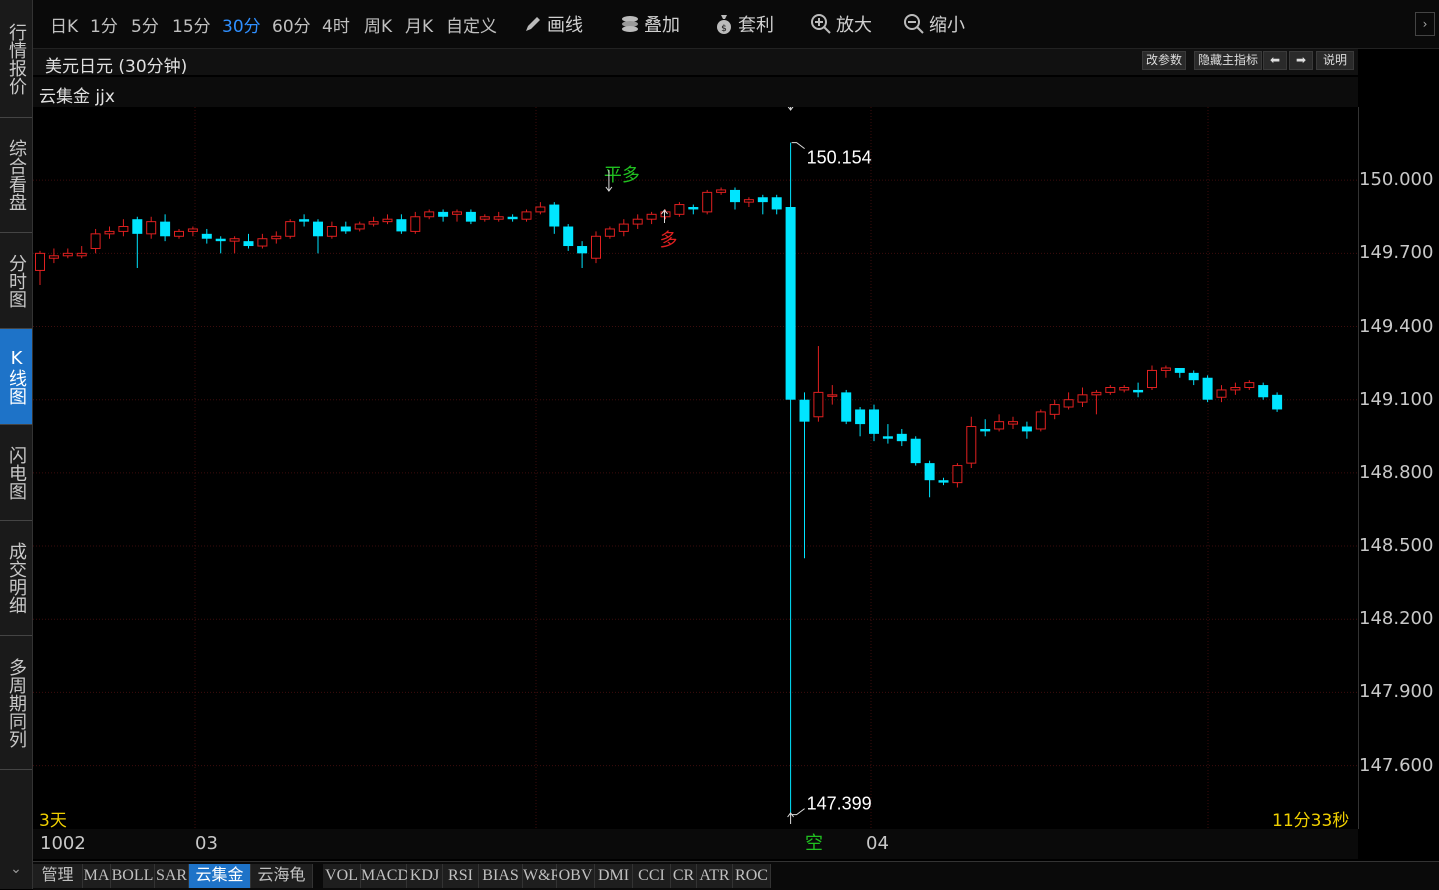  I want to click on money-bag-icon: $, so click(724, 24).